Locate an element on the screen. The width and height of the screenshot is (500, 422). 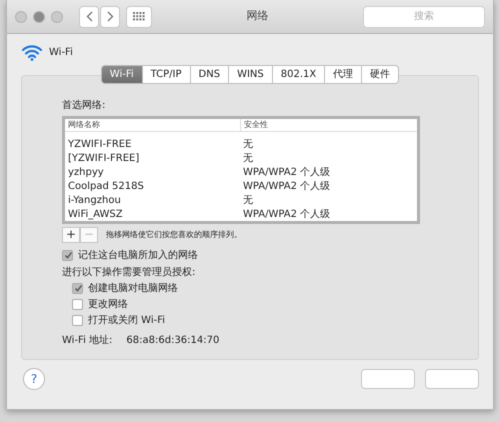
search-field: 搜索 is located at coordinates (424, 17).